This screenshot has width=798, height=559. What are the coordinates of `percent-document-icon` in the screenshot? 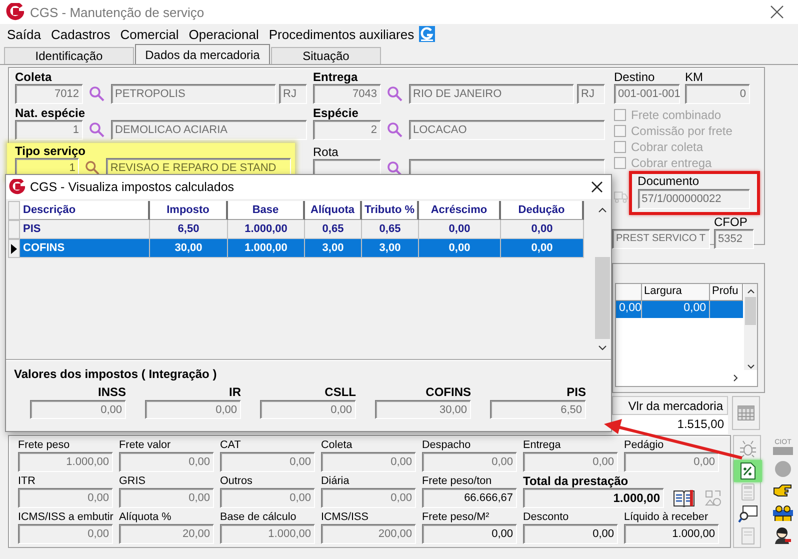 It's located at (748, 471).